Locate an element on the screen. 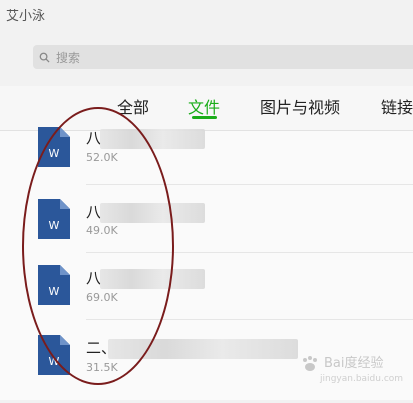  paw-logo-icon is located at coordinates (310, 363).